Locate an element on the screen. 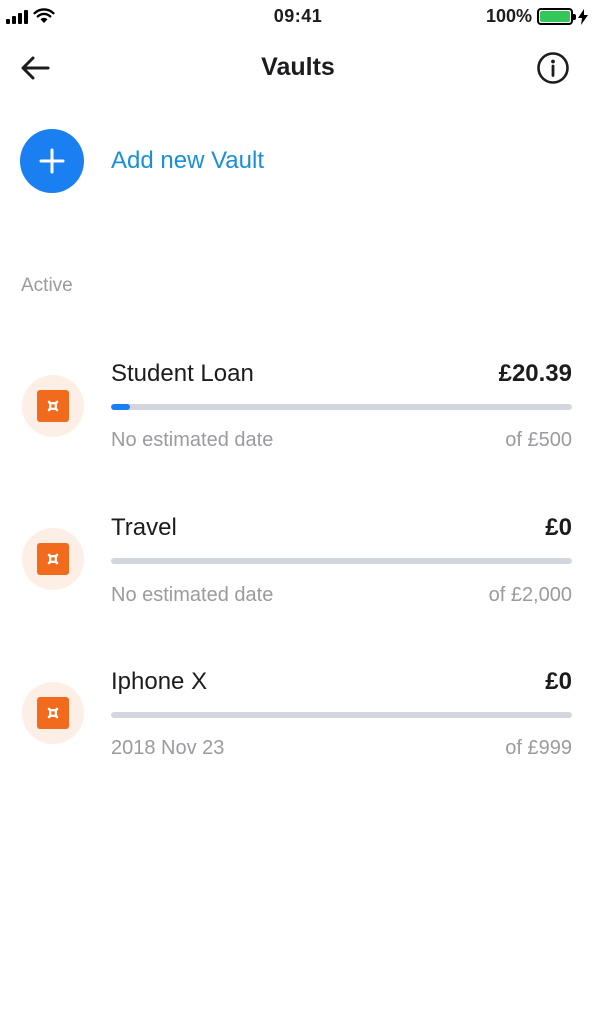 This screenshot has width=596, height=1024. battery-percent: 100% is located at coordinates (508, 16).